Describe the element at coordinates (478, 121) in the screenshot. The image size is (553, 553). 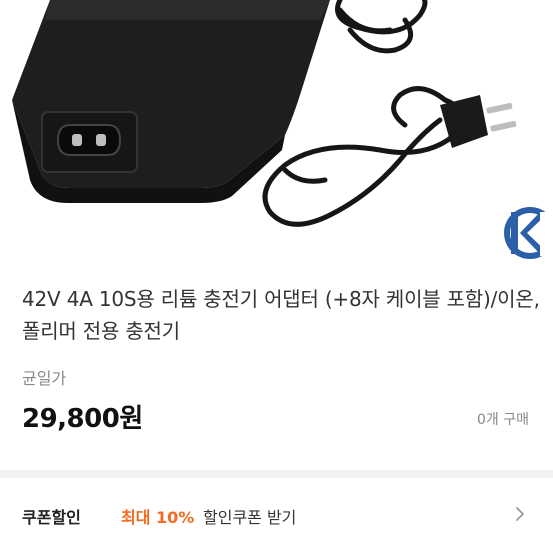
I see `plug-image` at that location.